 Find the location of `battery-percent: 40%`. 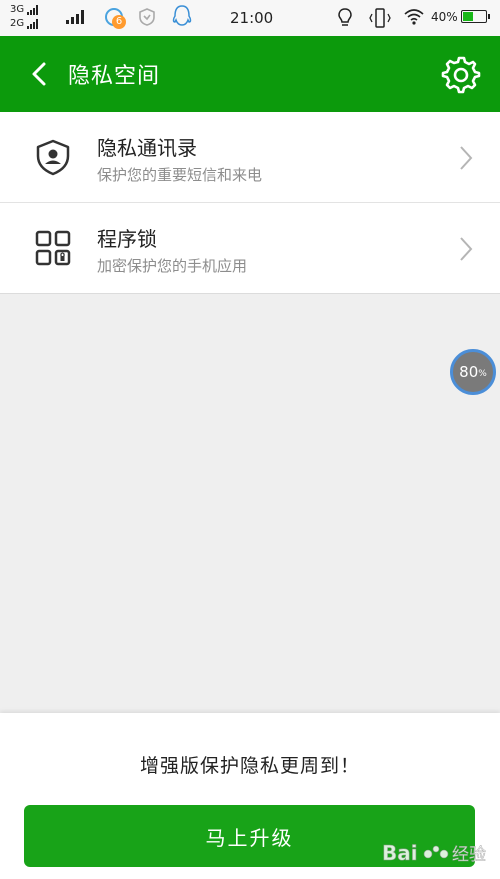

battery-percent: 40% is located at coordinates (444, 17).